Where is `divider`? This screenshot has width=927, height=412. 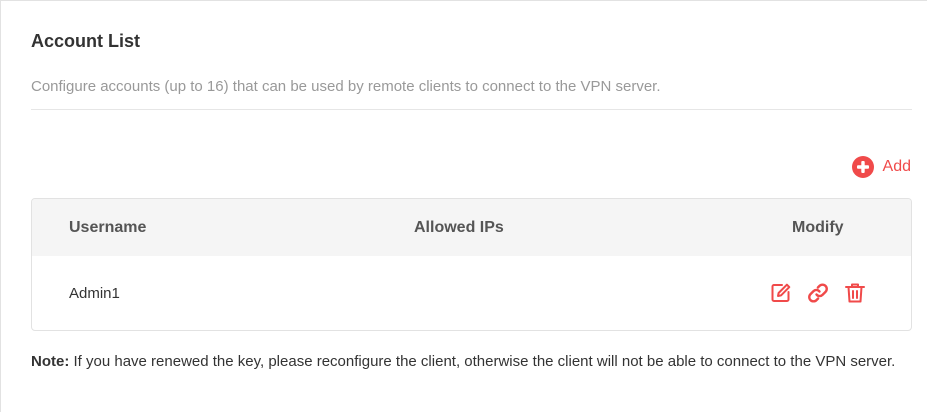 divider is located at coordinates (471, 109).